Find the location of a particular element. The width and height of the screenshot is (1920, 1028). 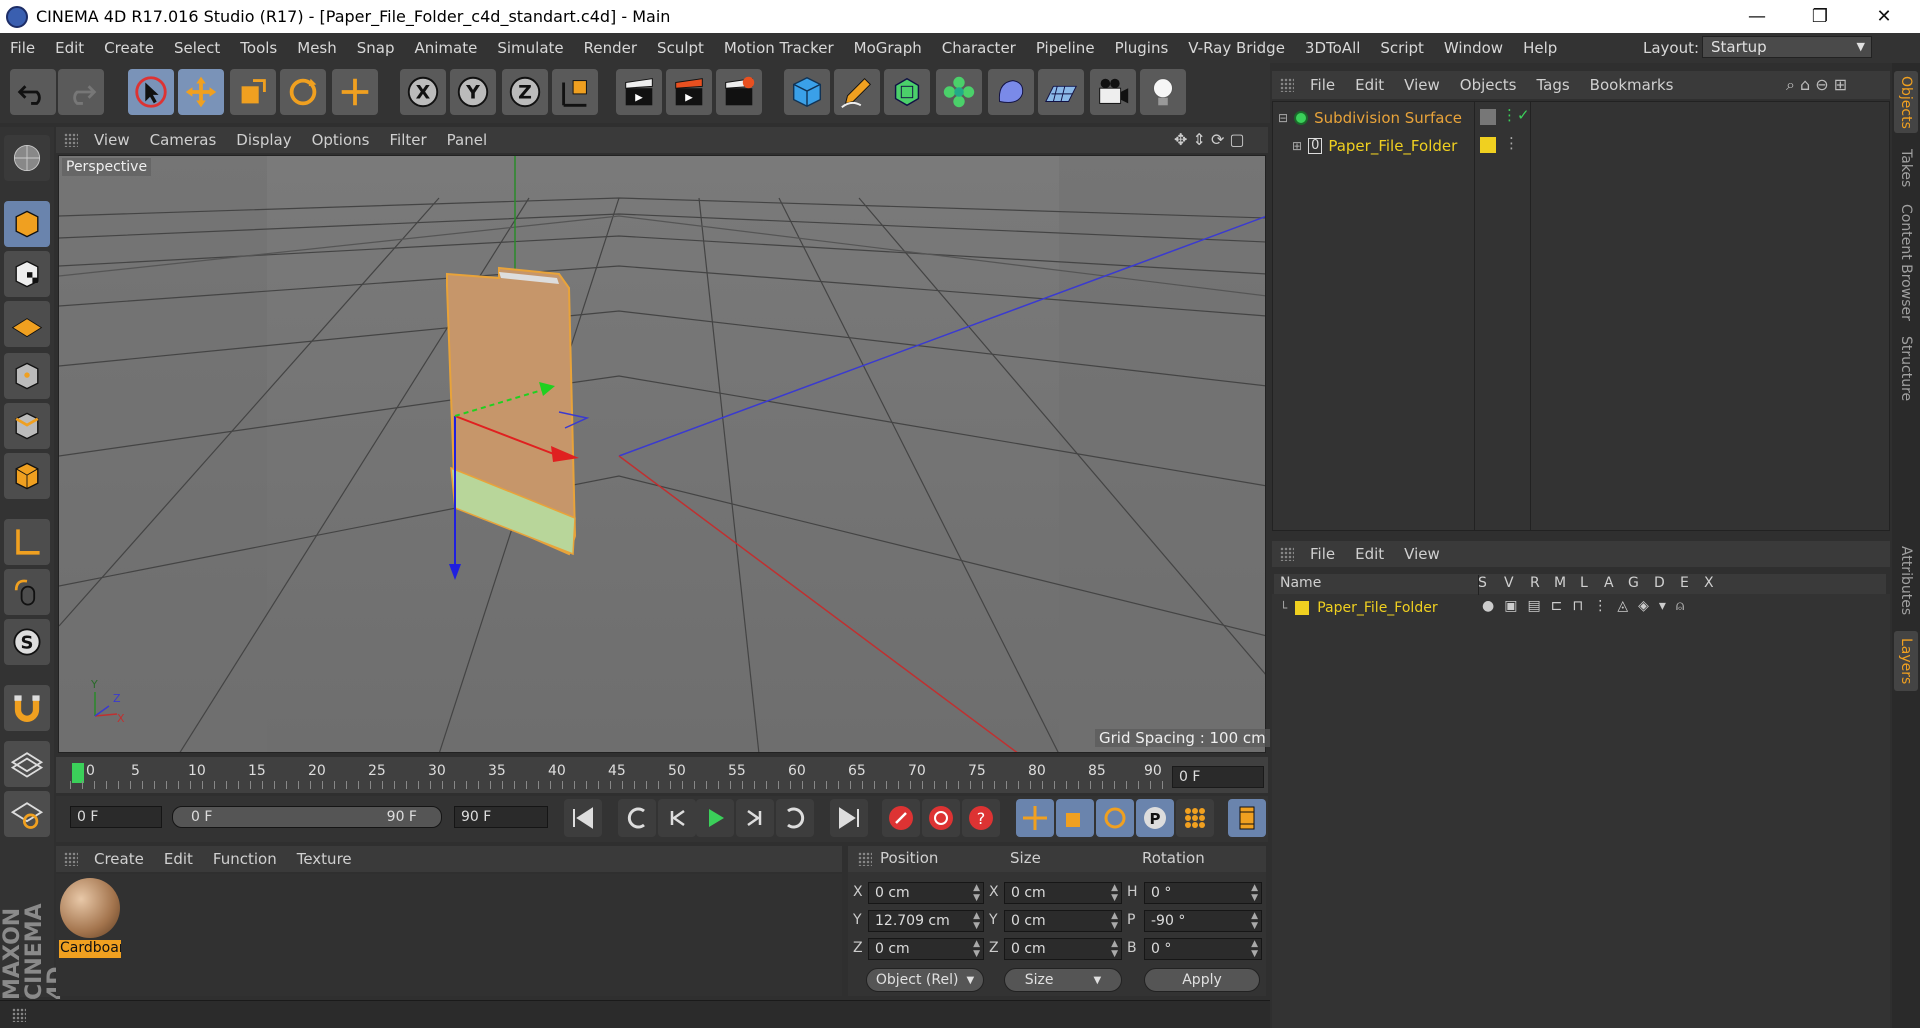

collapse-icon: ⊟ is located at coordinates (1283, 118).